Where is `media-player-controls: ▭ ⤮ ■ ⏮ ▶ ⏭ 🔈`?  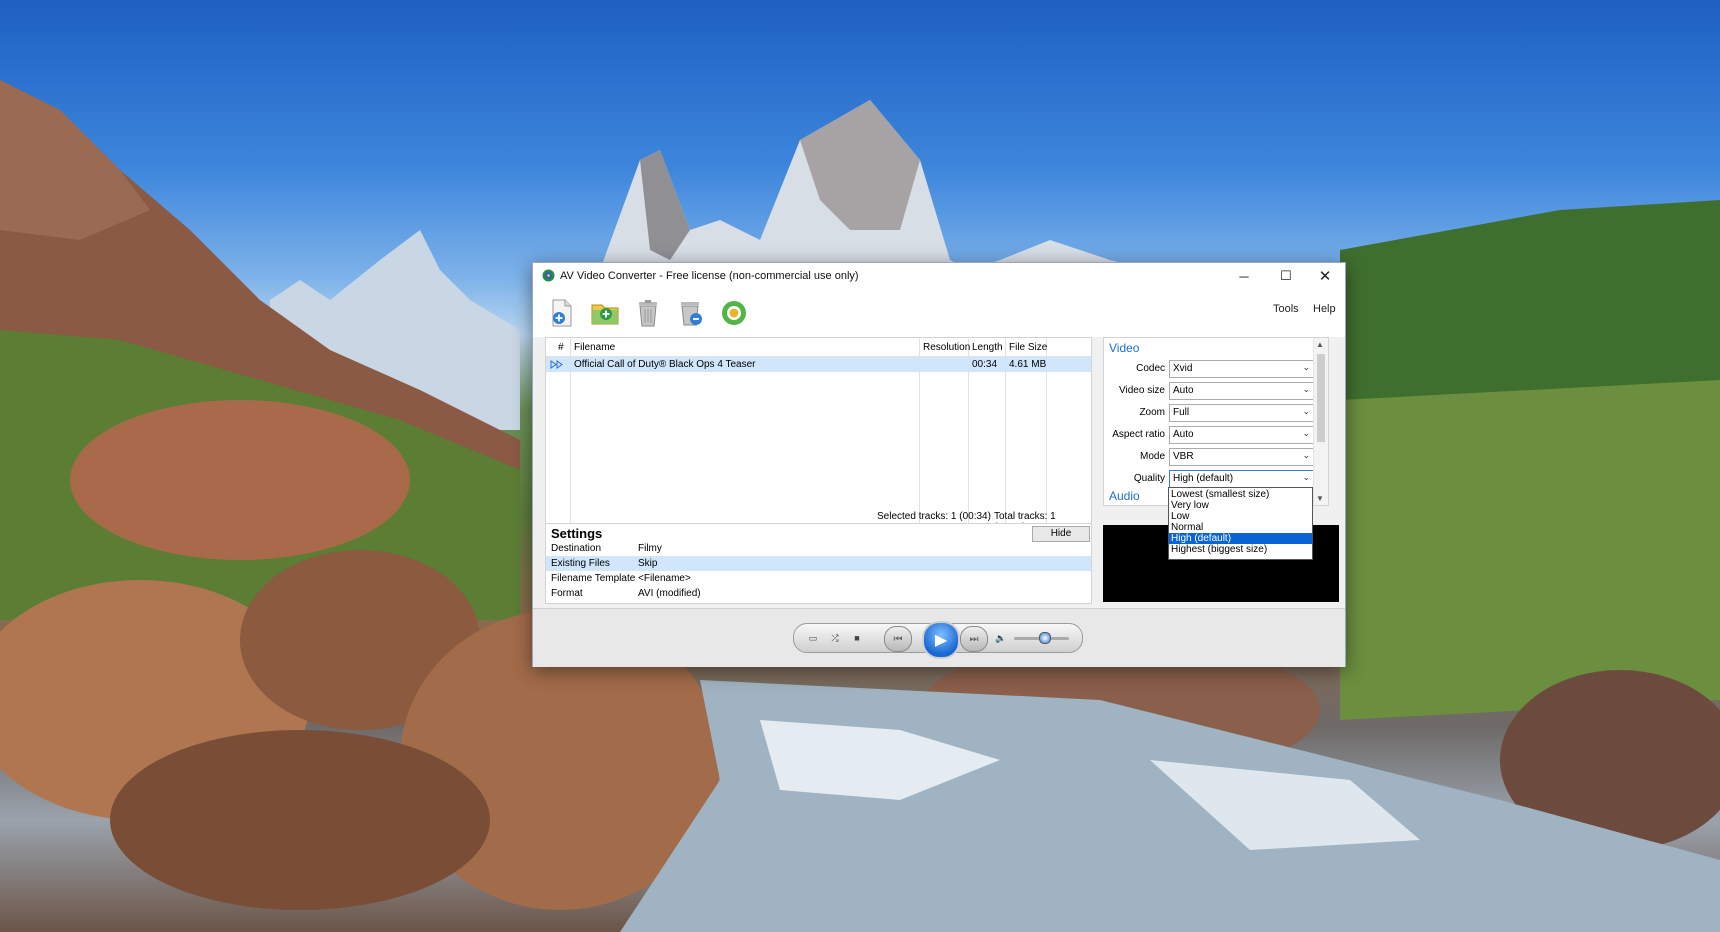
media-player-controls: ▭ ⤮ ■ ⏮ ▶ ⏭ 🔈 is located at coordinates (938, 640).